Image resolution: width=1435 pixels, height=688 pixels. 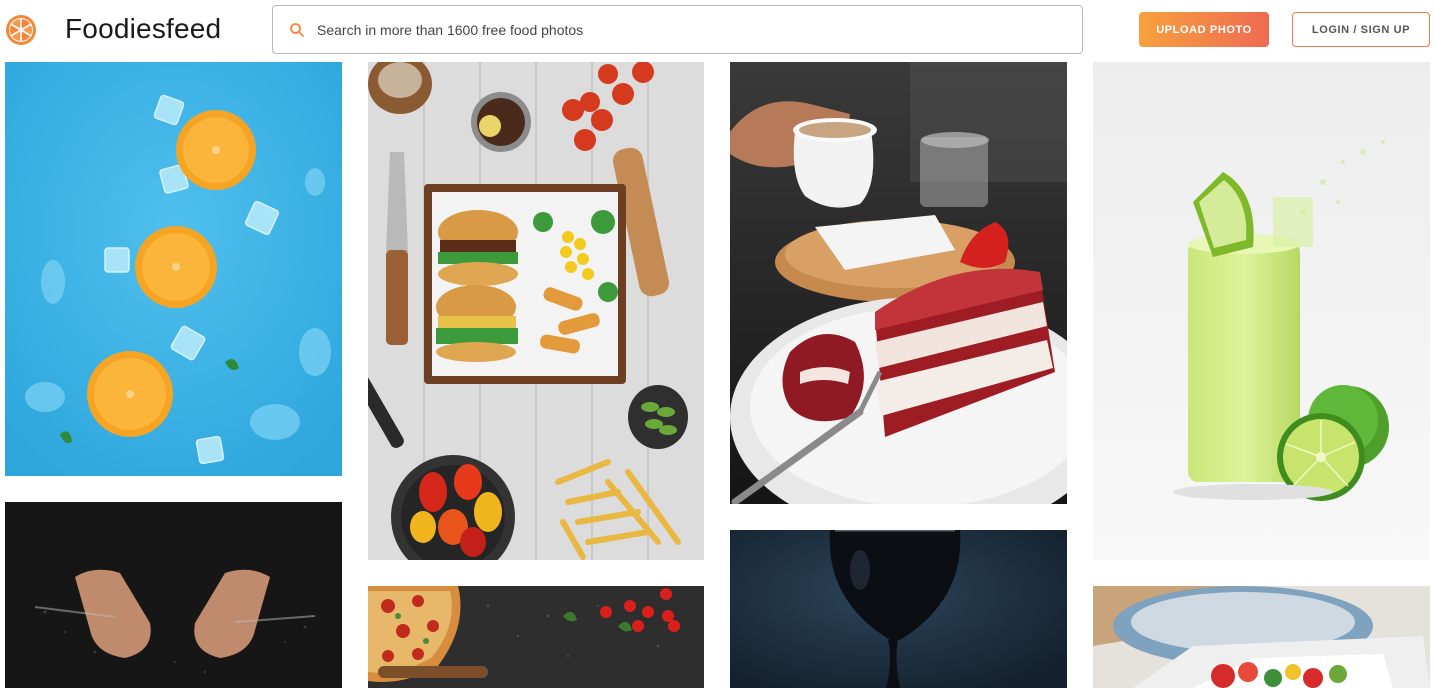 I want to click on search-bar, so click(x=677, y=29).